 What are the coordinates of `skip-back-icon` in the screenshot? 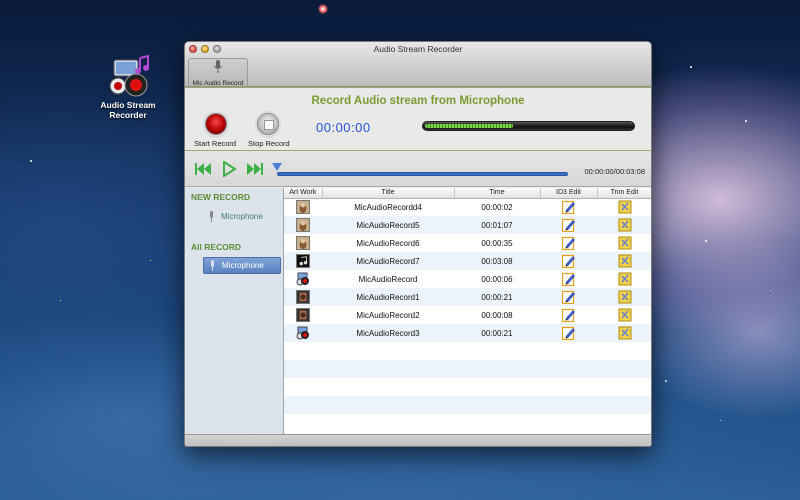 It's located at (203, 169).